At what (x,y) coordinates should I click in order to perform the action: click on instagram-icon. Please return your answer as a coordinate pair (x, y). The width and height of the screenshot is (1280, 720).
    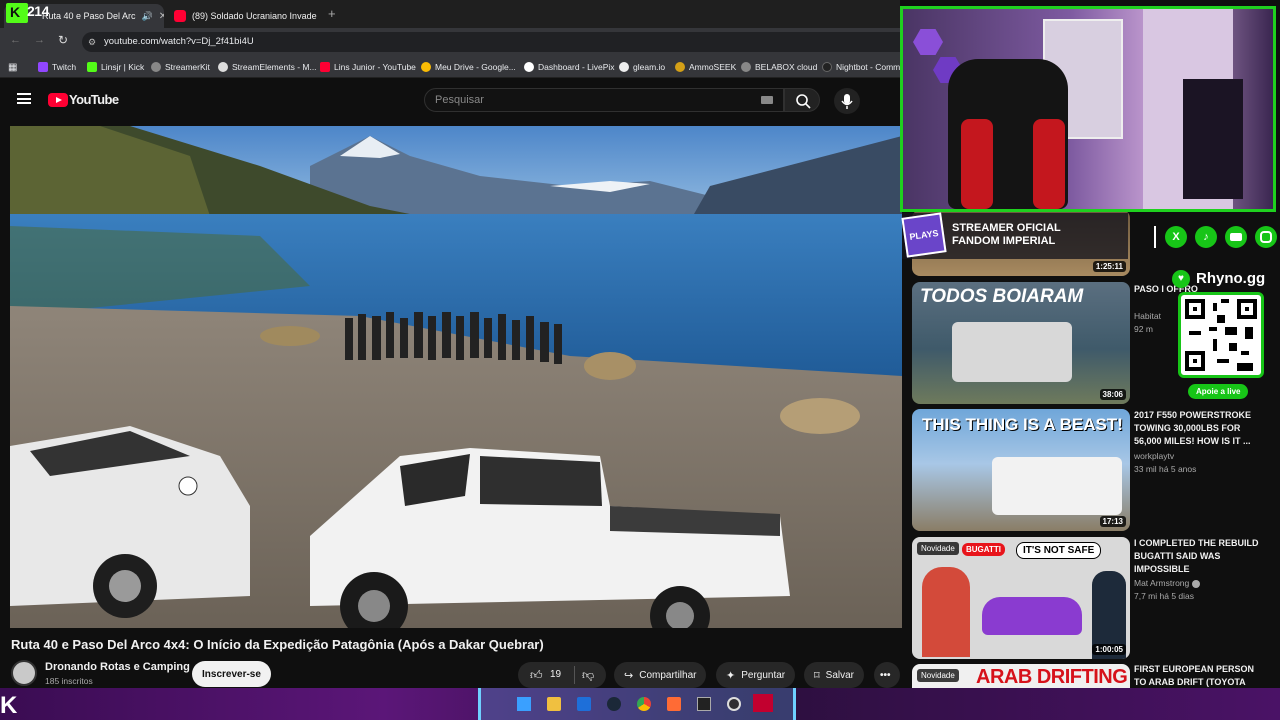
    Looking at the image, I should click on (1266, 237).